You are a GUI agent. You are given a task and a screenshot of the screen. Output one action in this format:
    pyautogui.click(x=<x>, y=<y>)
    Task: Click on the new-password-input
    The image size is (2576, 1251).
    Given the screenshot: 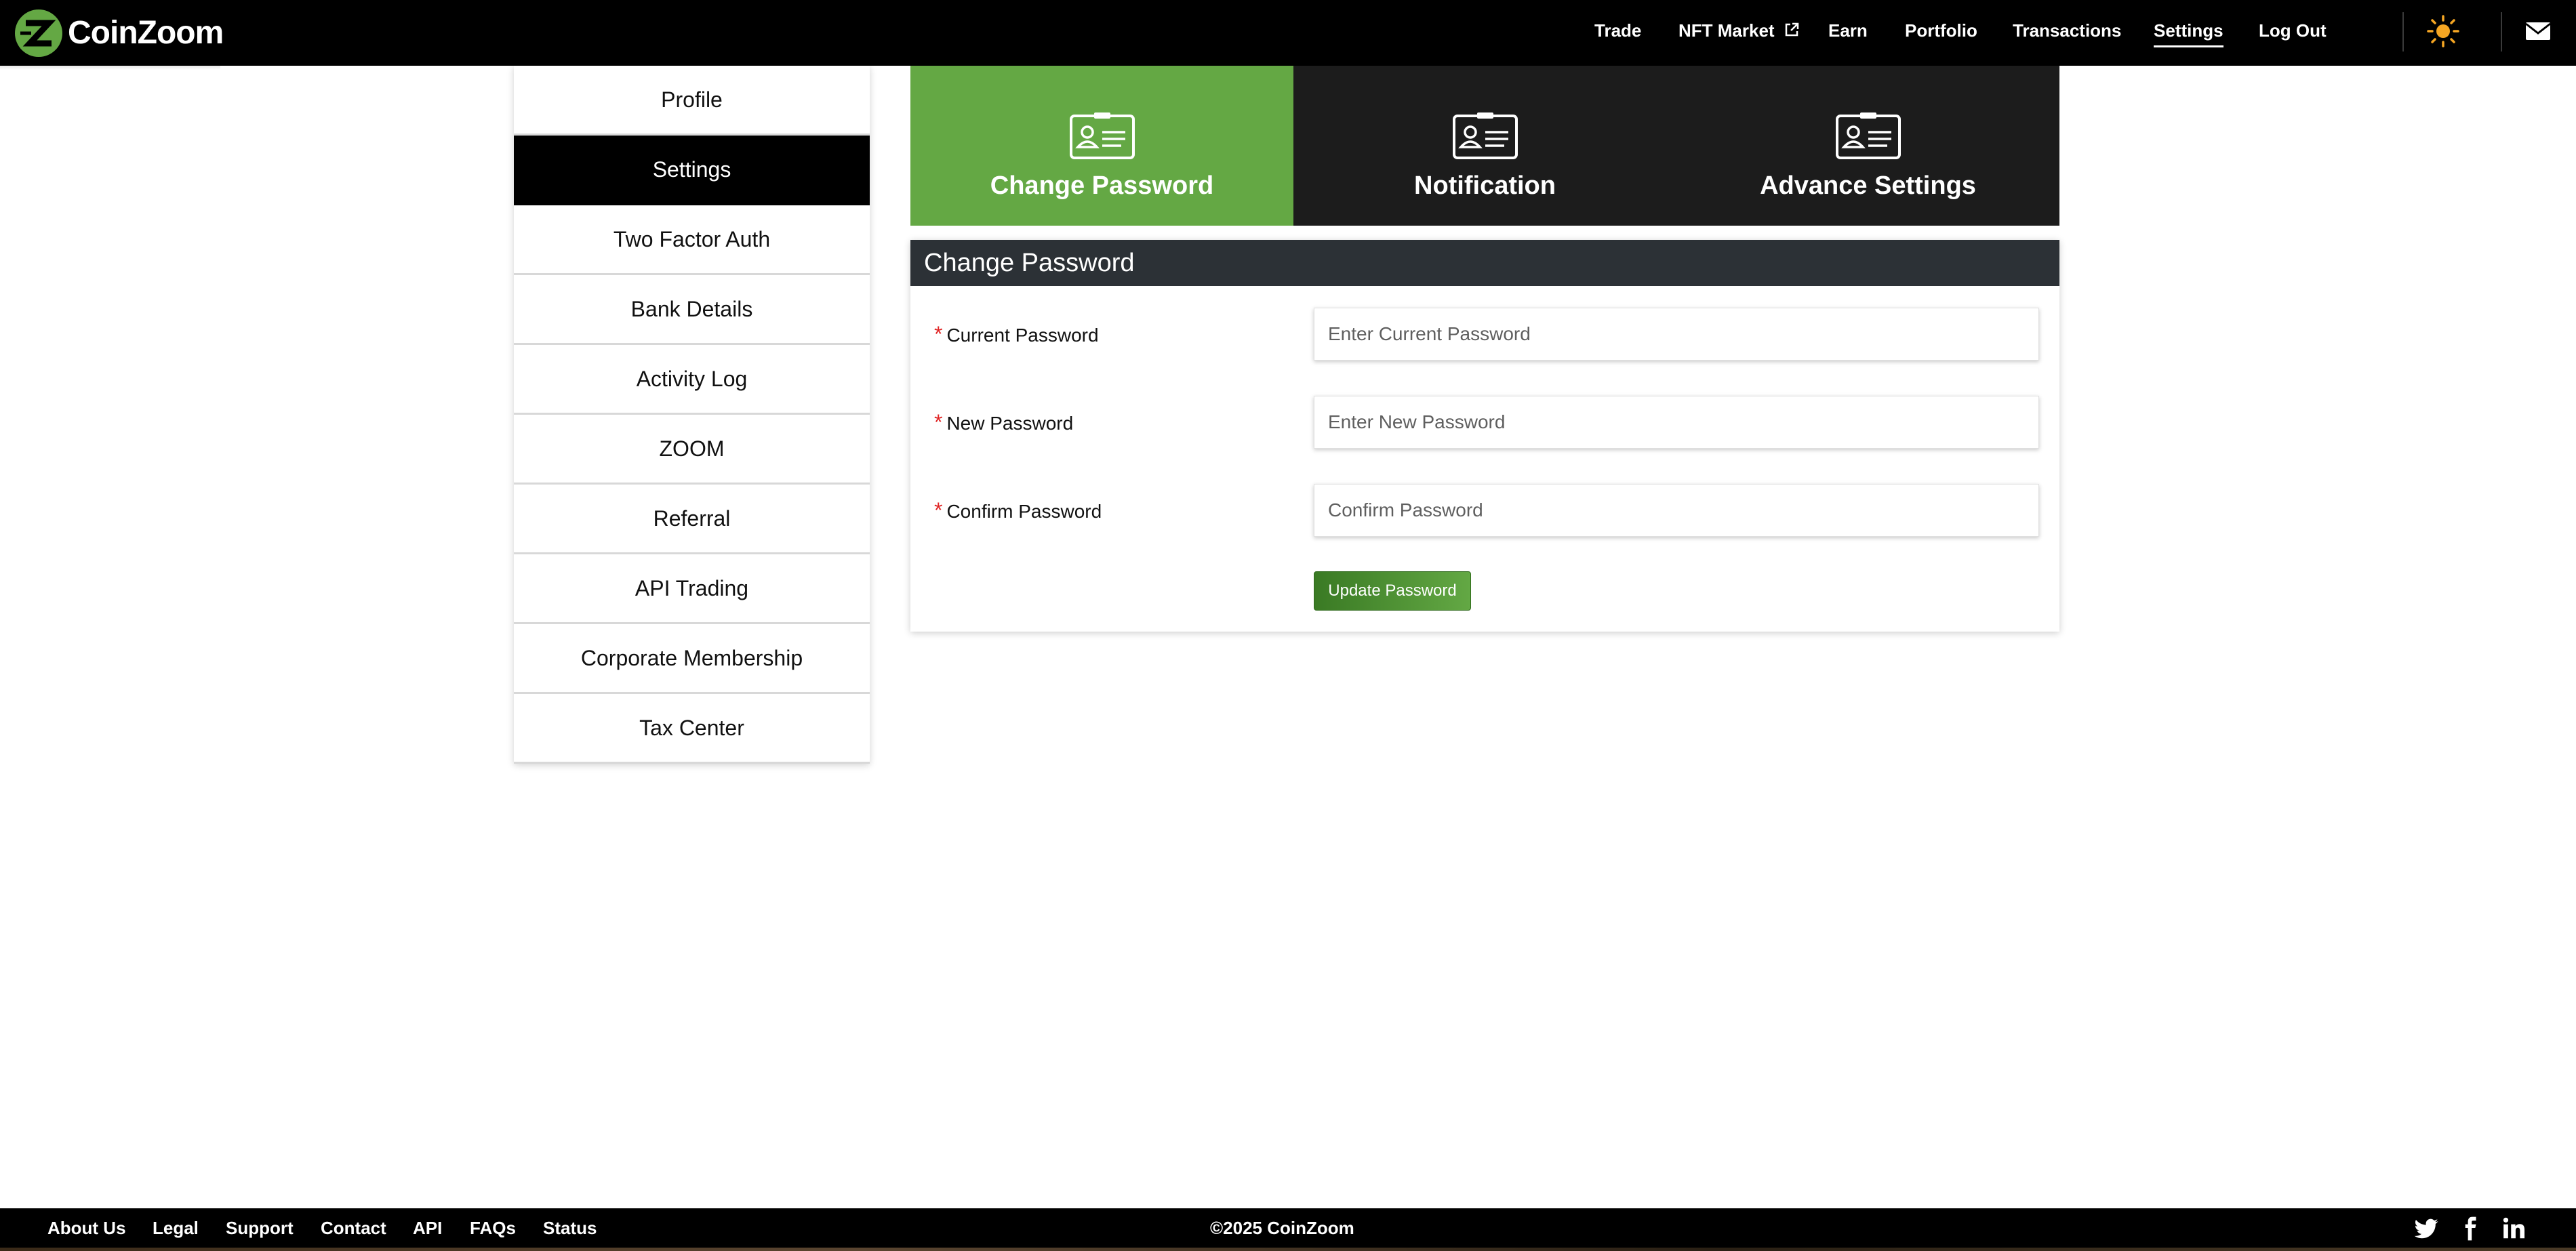 What is the action you would take?
    pyautogui.click(x=1676, y=422)
    